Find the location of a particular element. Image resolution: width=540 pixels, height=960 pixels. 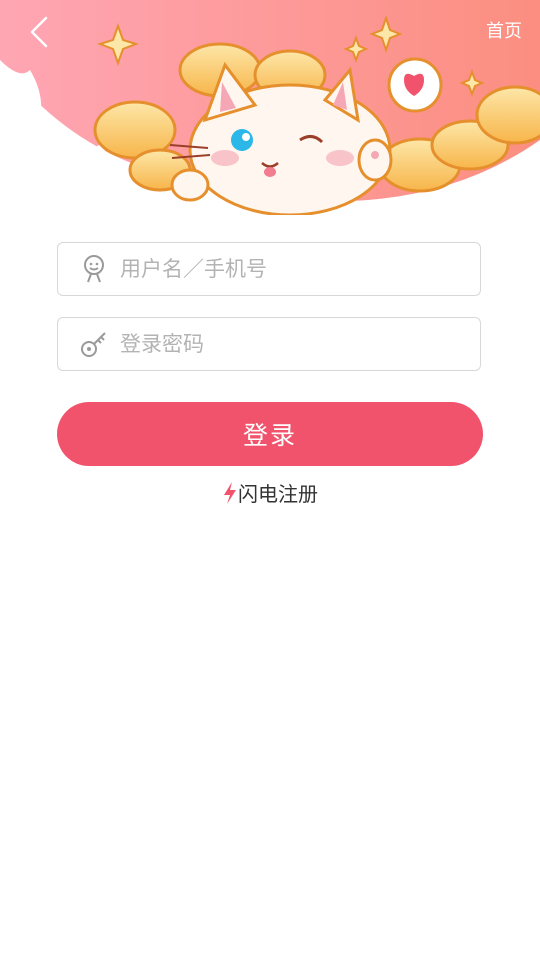

register-link: 闪电注册 is located at coordinates (270, 492).